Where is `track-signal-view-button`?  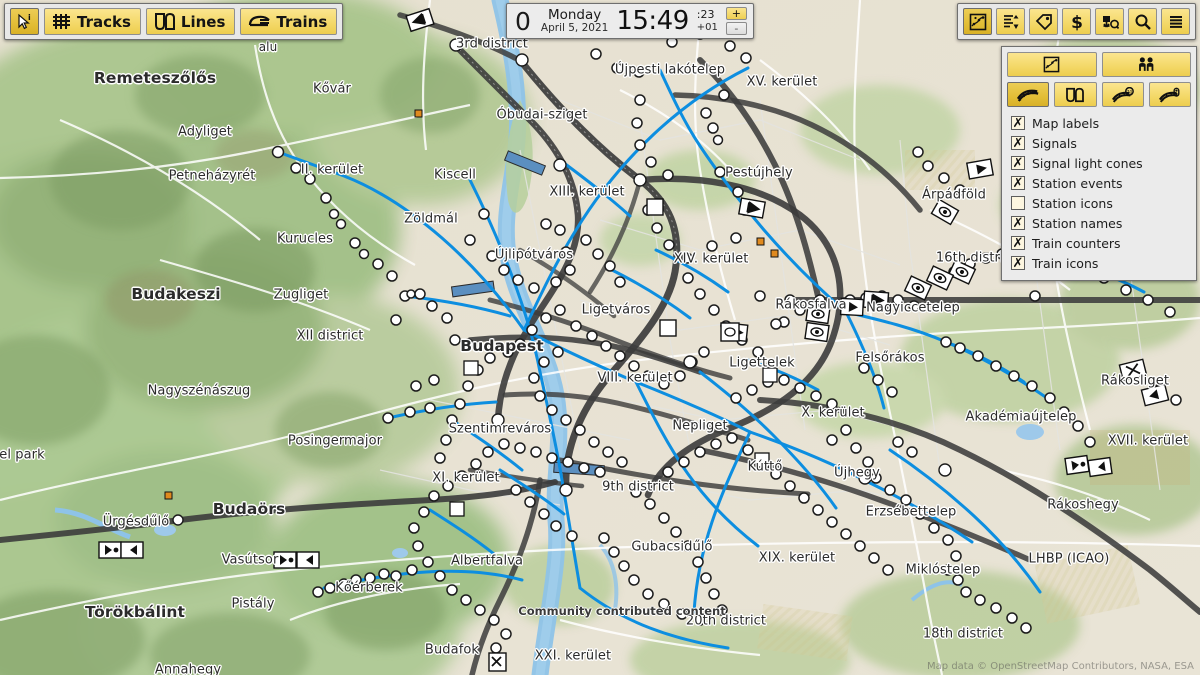 track-signal-view-button is located at coordinates (1169, 94).